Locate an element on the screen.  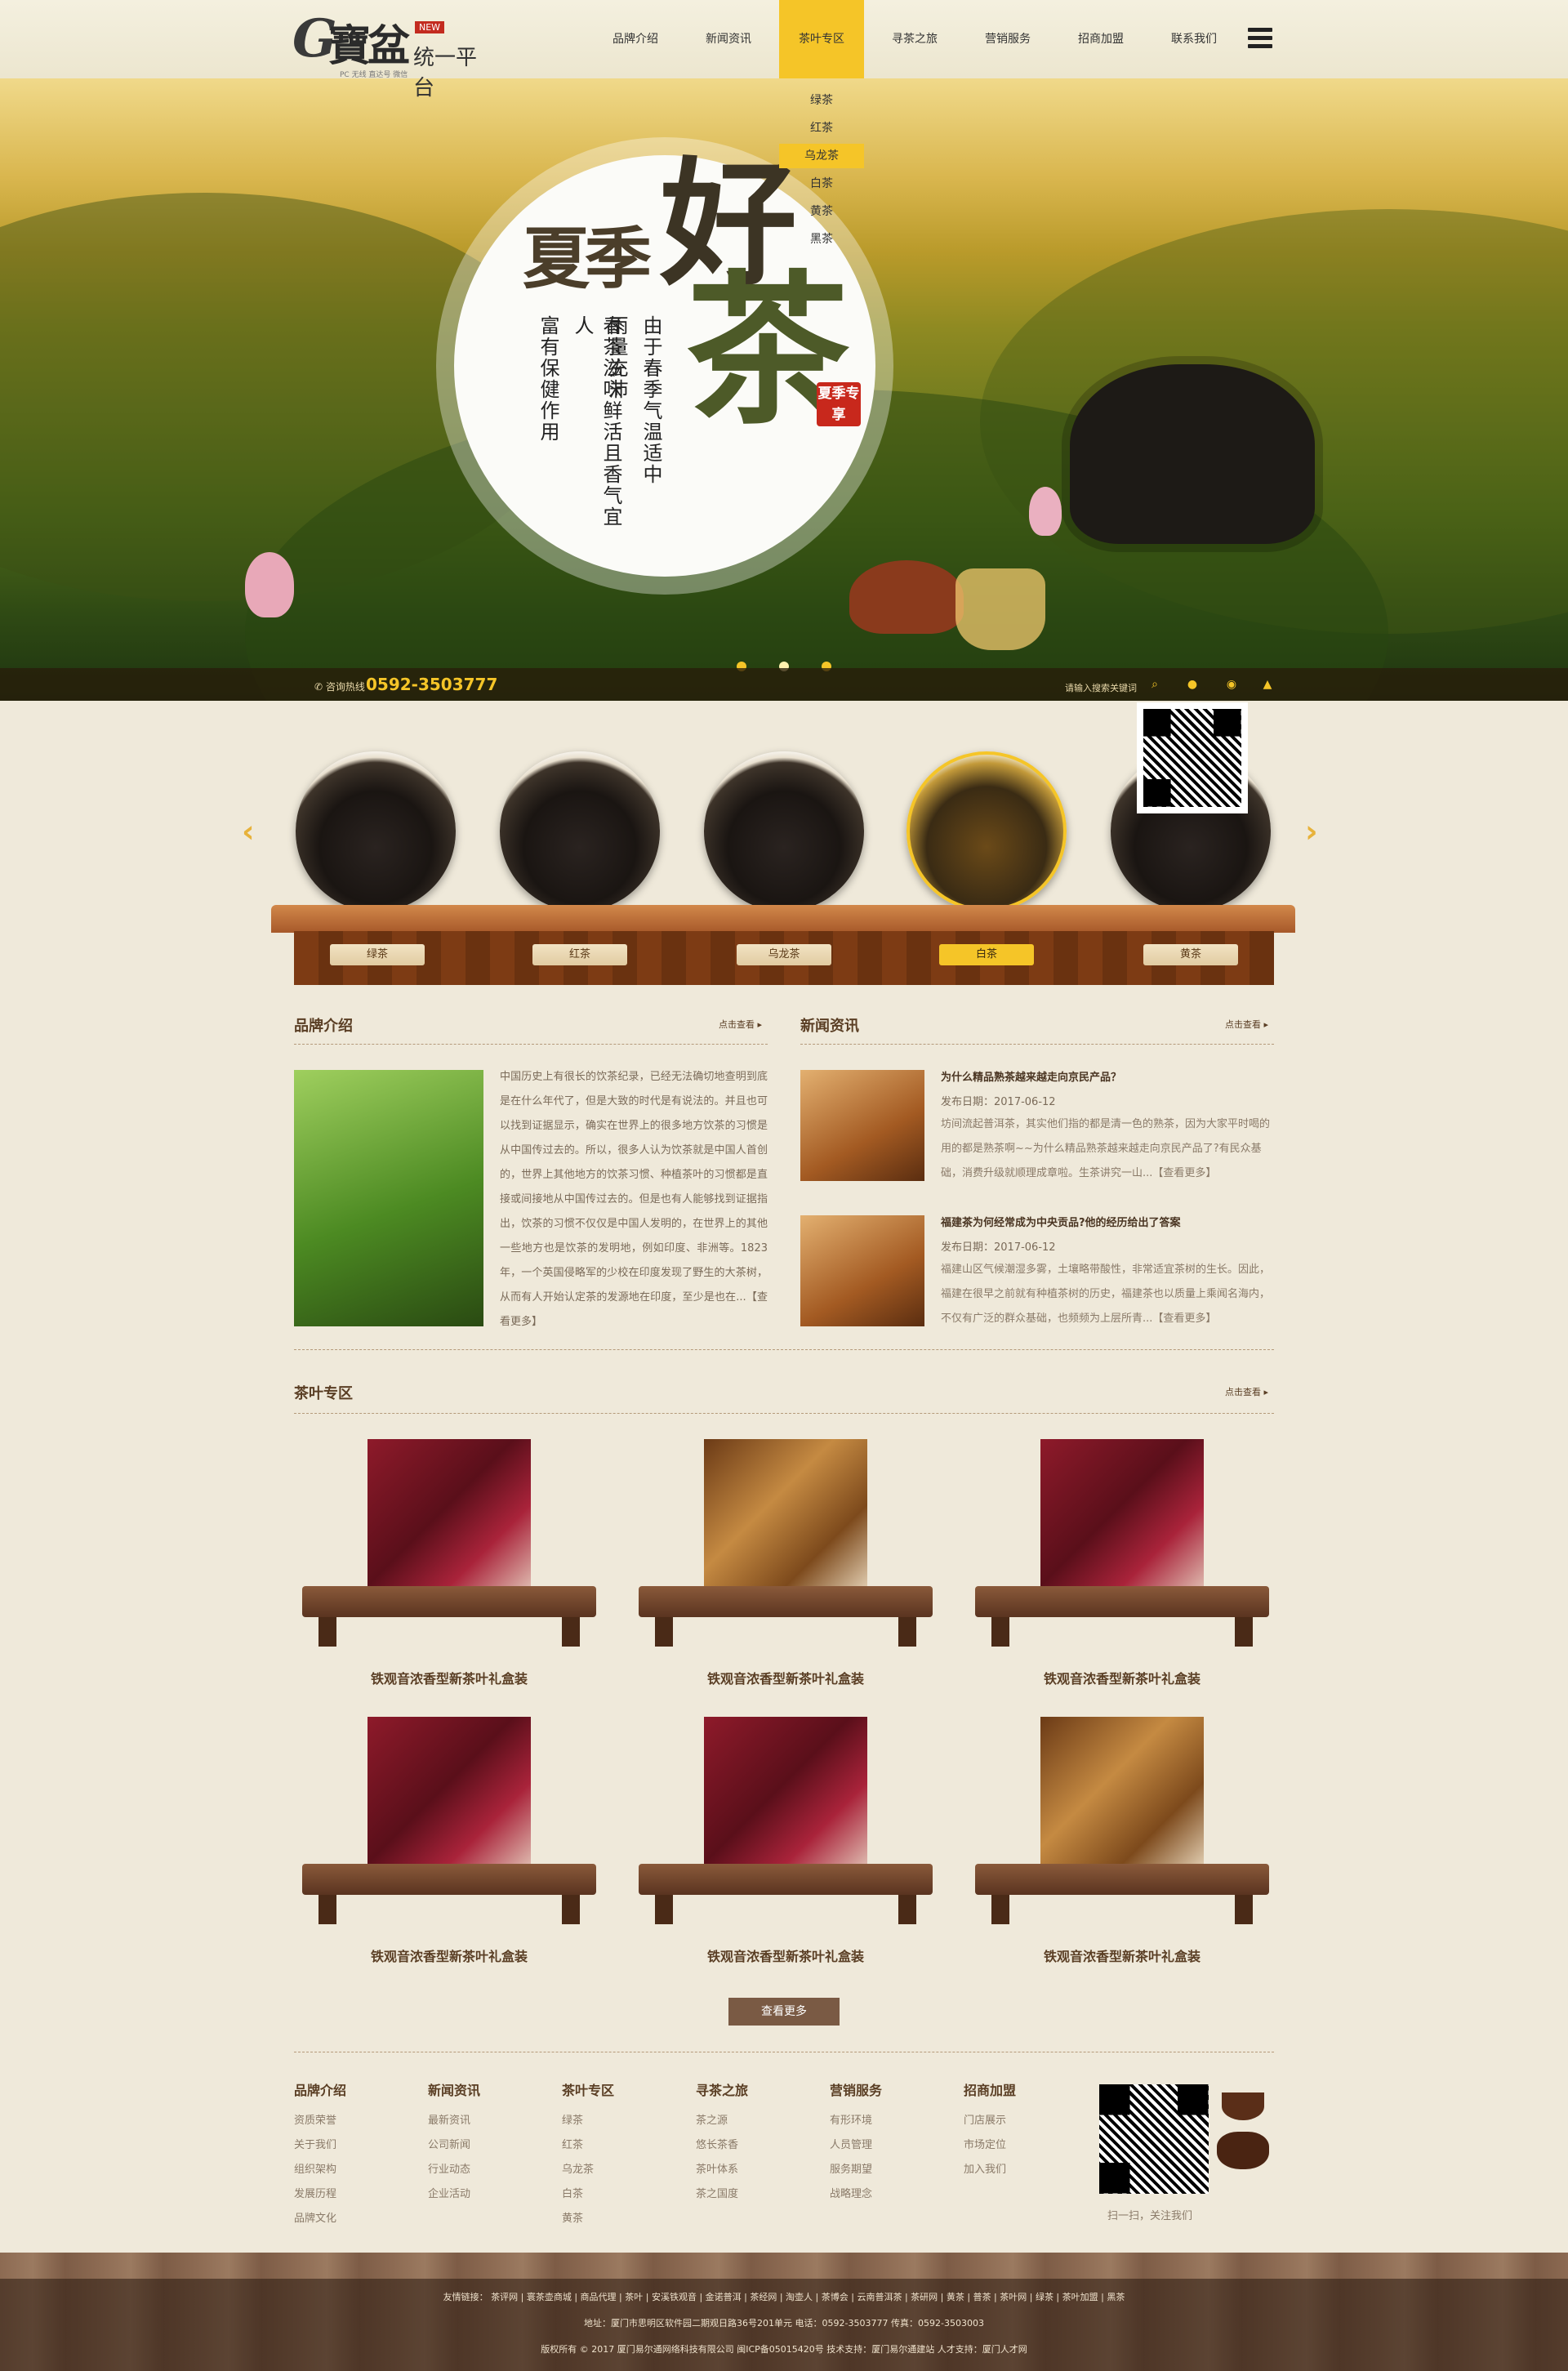
footer-link: 关于我们 is located at coordinates (320, 2145).